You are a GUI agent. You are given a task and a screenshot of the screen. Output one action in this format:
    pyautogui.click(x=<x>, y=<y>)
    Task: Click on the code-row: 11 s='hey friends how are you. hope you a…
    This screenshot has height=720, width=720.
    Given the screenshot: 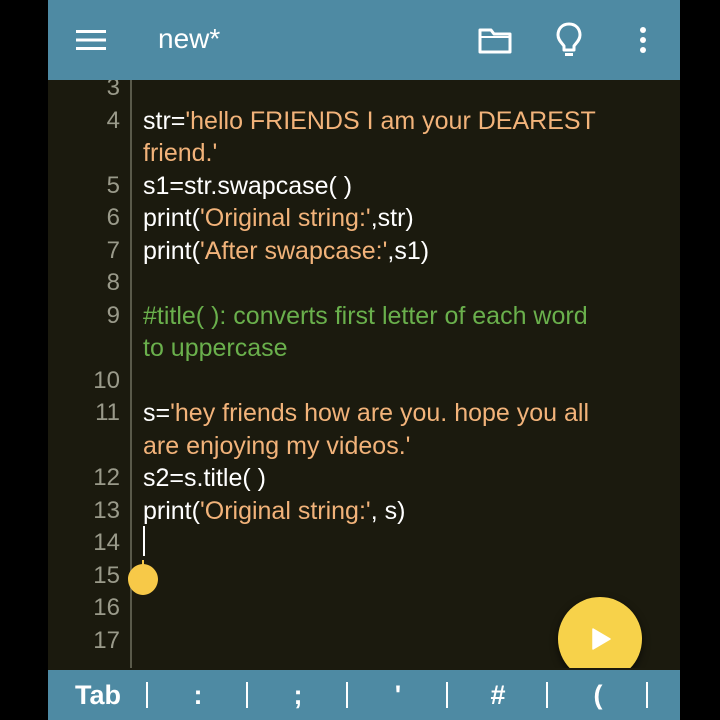 What is the action you would take?
    pyautogui.click(x=364, y=413)
    